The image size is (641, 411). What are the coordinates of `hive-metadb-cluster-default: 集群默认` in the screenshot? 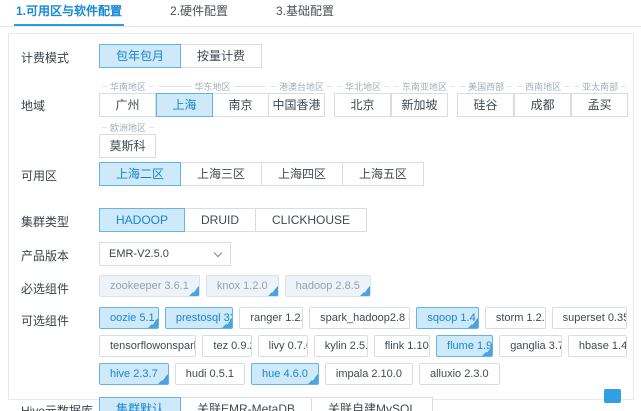 It's located at (140, 404).